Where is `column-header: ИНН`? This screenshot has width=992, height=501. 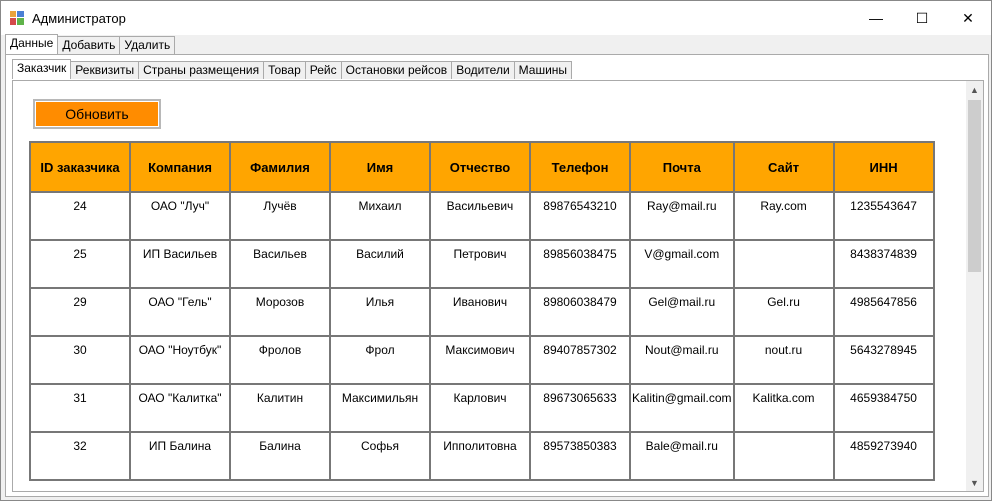
column-header: ИНН is located at coordinates (883, 167).